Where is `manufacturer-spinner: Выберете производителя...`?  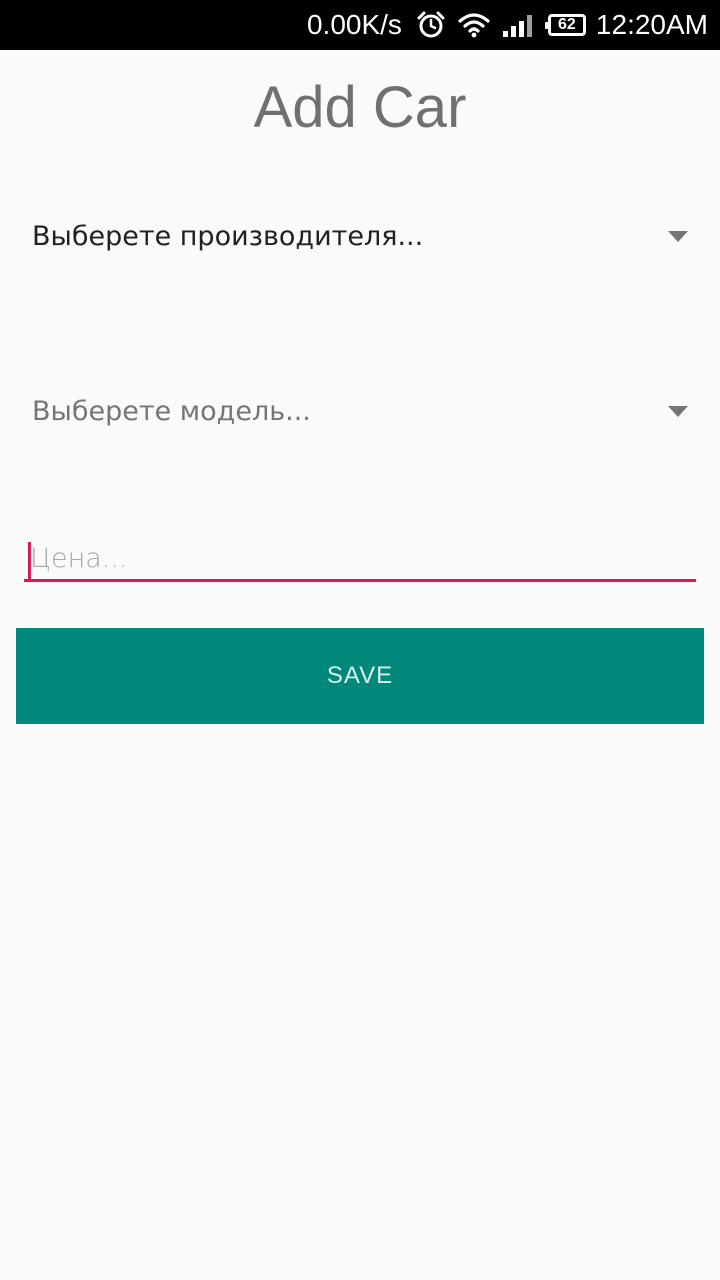
manufacturer-spinner: Выберете производителя... is located at coordinates (360, 236).